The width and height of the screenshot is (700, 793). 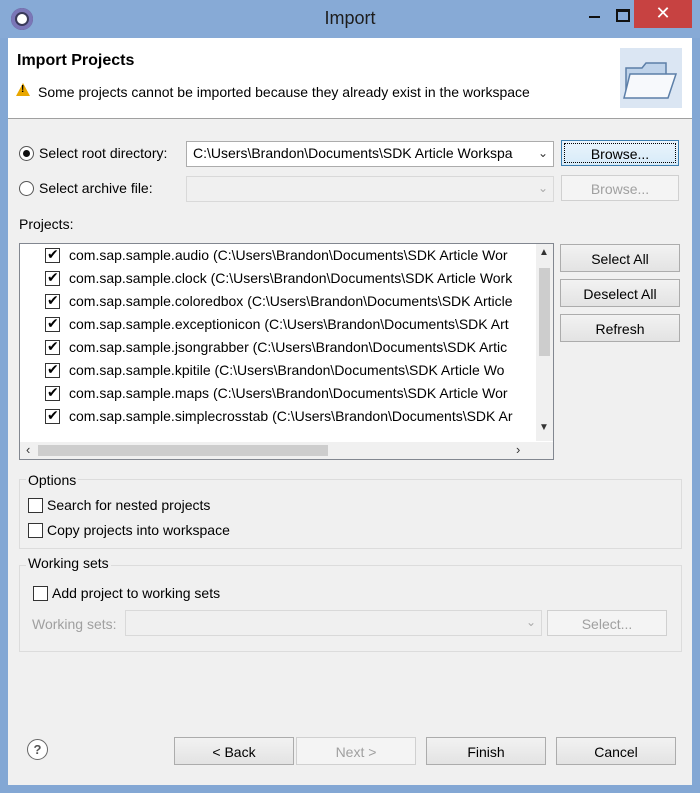 I want to click on archive-file-radio, so click(x=26, y=188).